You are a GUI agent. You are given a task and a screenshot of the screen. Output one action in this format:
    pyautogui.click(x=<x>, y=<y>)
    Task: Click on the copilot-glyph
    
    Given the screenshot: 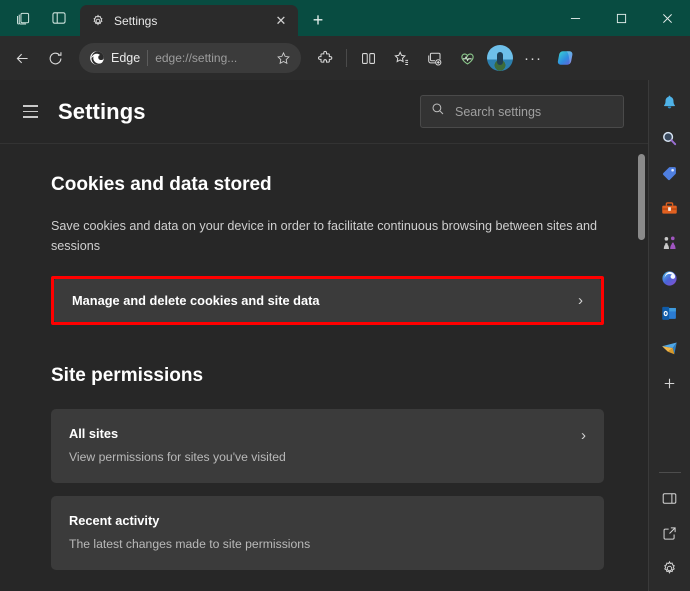 What is the action you would take?
    pyautogui.click(x=565, y=58)
    